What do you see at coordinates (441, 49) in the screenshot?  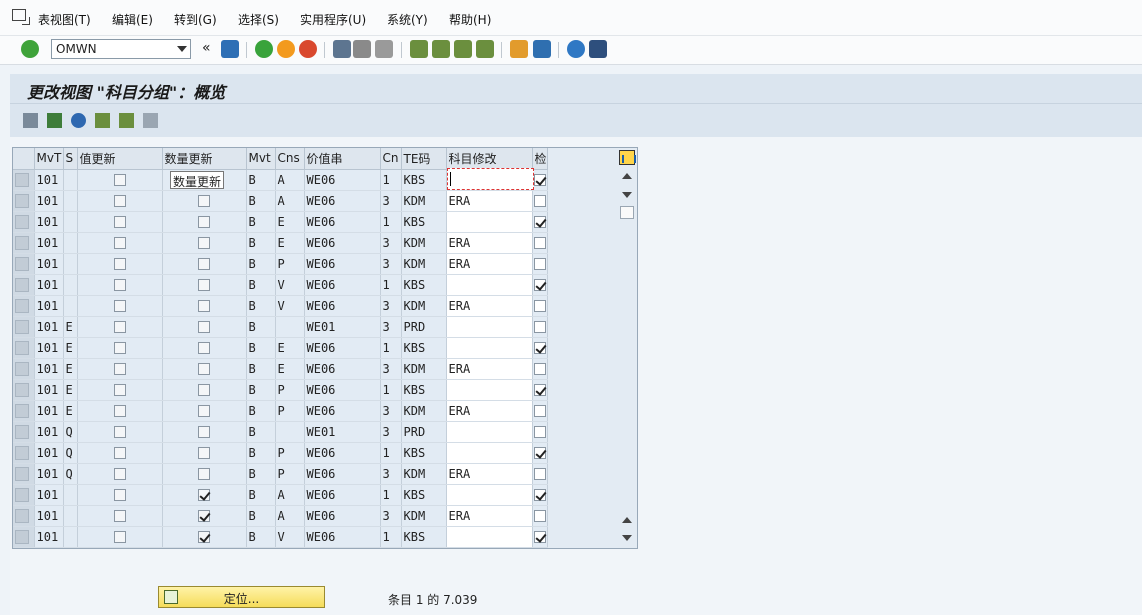 I see `previous-page-icon` at bounding box center [441, 49].